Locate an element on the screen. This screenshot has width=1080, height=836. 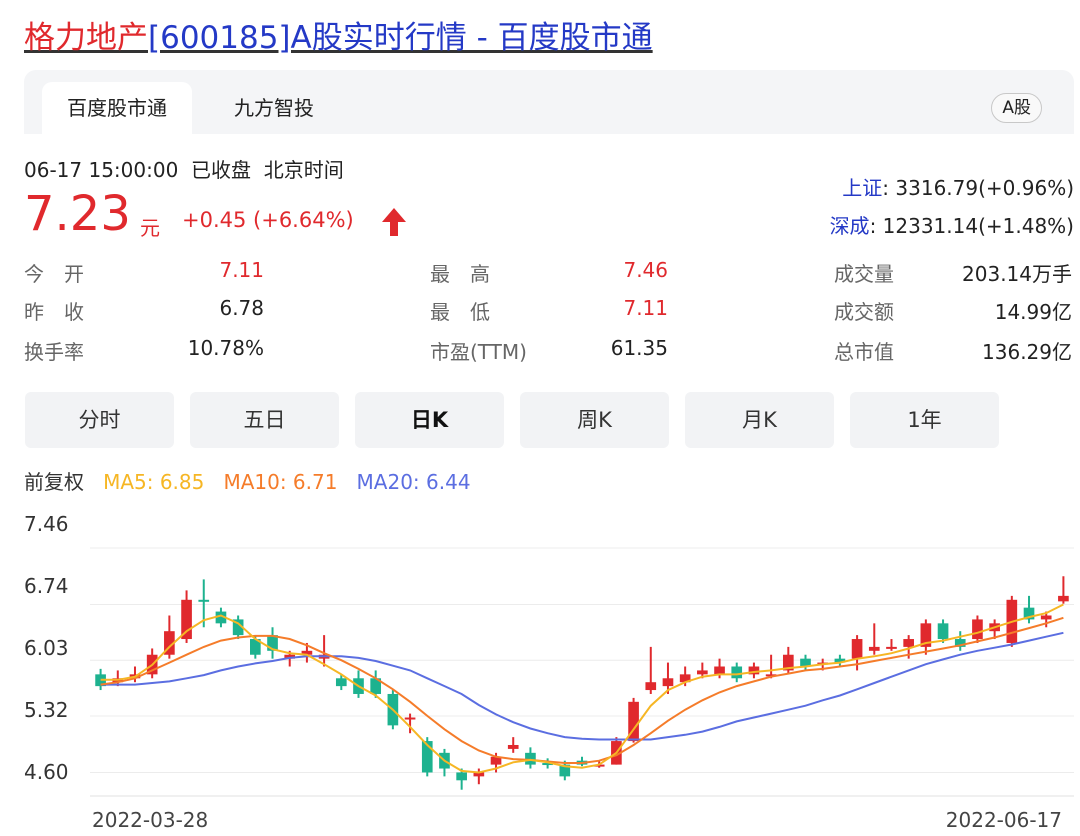
x-start-date: 2022-03-28 is located at coordinates (150, 820).